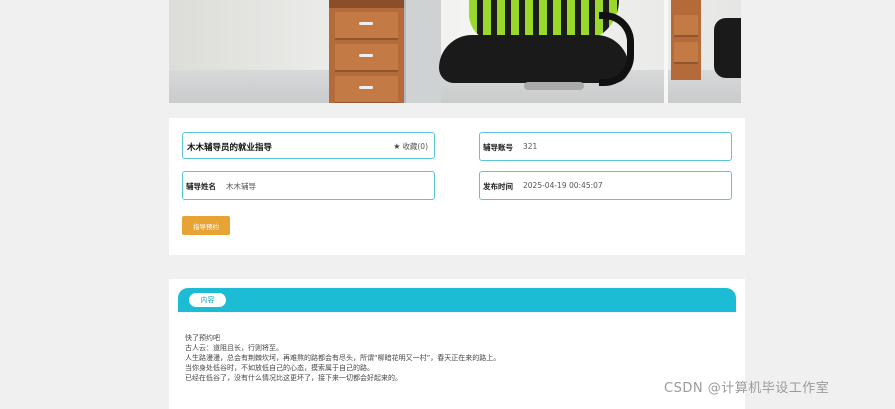 Image resolution: width=895 pixels, height=409 pixels. What do you see at coordinates (308, 145) in the screenshot?
I see `title-field: 木木辅导员的就业指导 ★ 收藏(0)` at bounding box center [308, 145].